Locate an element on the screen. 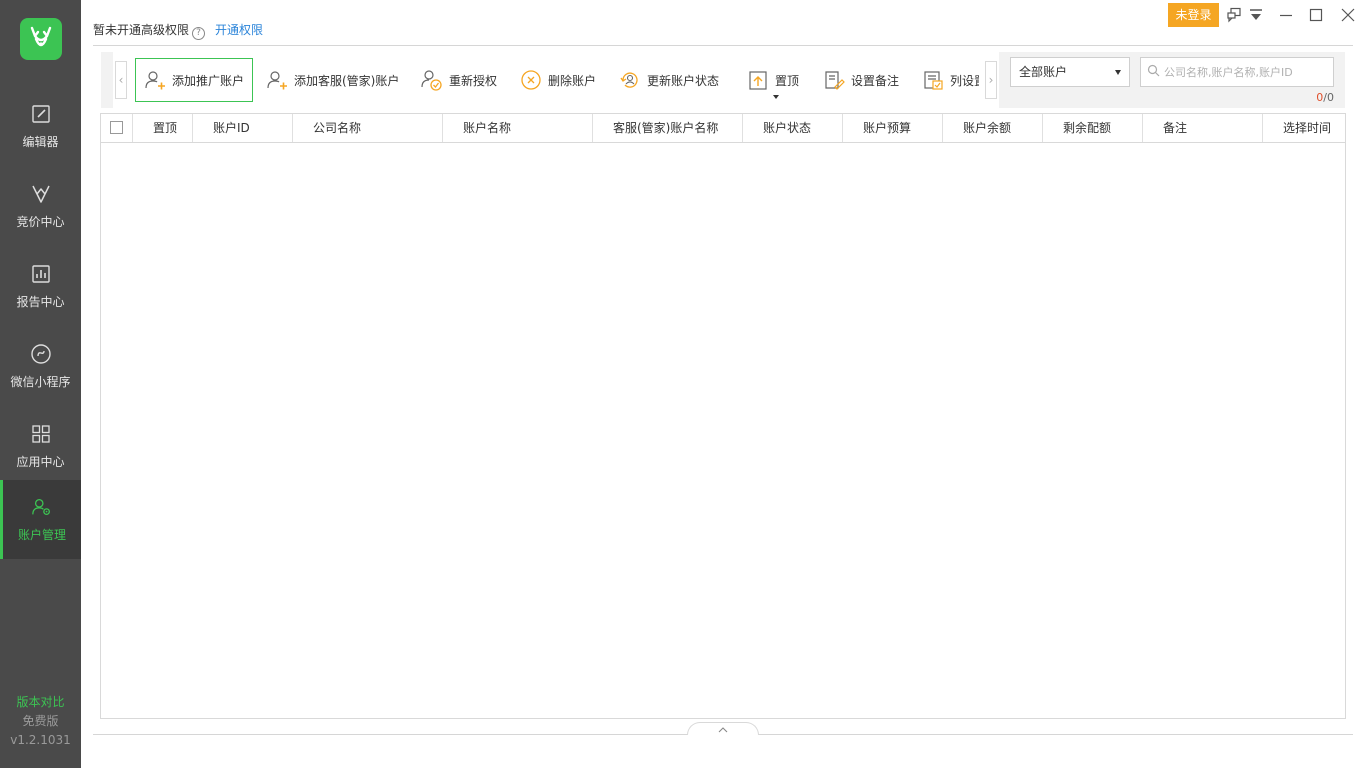 The image size is (1366, 768). collapse-panel-tab is located at coordinates (723, 728).